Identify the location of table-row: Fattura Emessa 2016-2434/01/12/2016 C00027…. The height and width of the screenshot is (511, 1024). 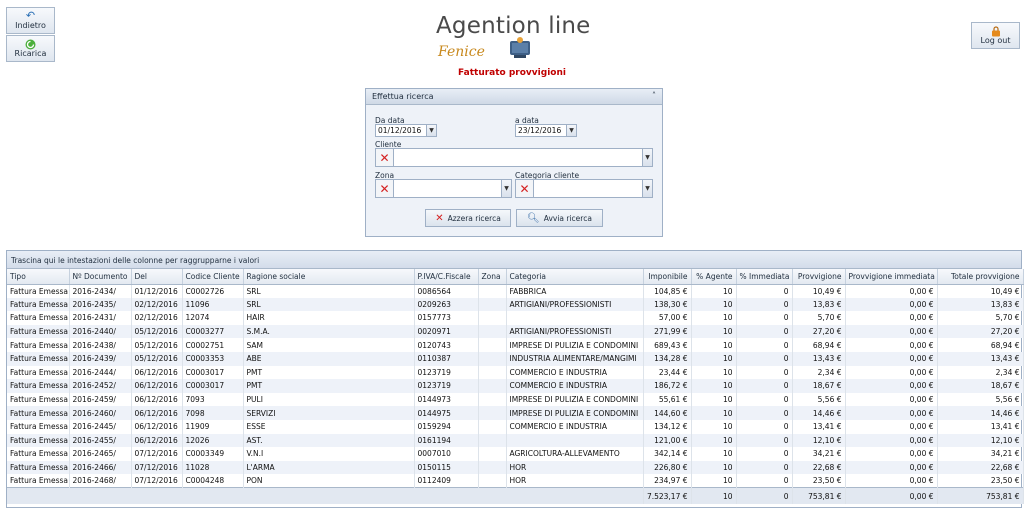
(515, 291).